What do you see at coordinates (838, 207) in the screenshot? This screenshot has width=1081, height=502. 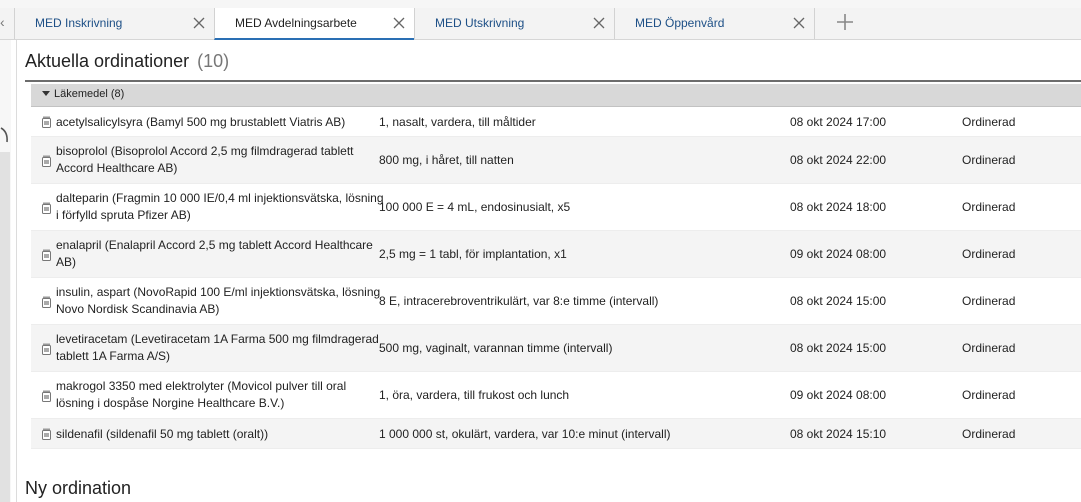 I see `start-time: 08 okt 2024 18:00` at bounding box center [838, 207].